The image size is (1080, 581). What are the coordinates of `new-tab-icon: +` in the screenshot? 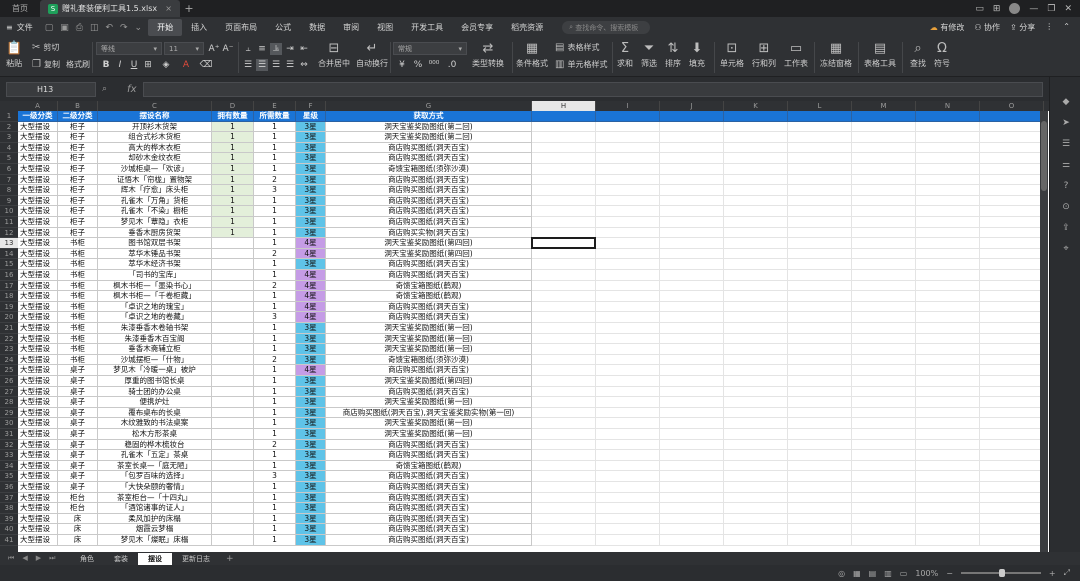 It's located at (189, 8).